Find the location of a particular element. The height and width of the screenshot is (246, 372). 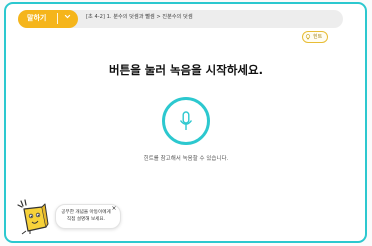

character-icon is located at coordinates (33, 217).